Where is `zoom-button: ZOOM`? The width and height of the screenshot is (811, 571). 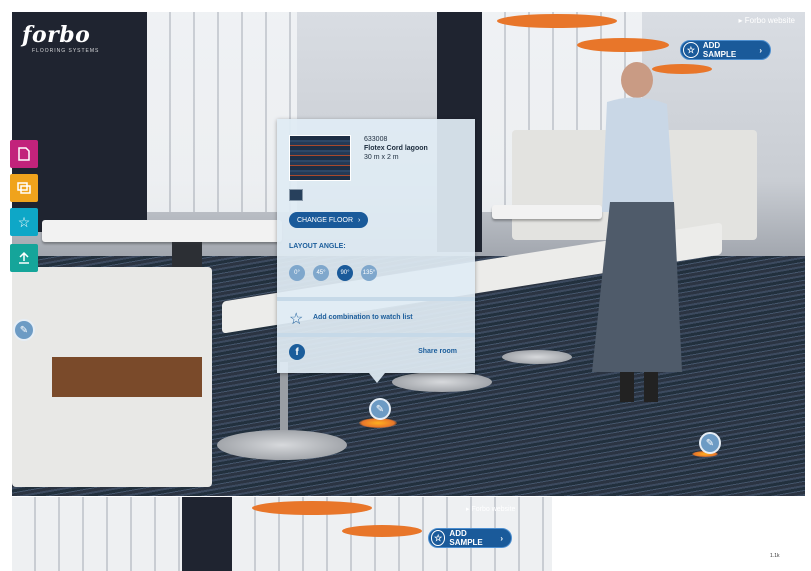
zoom-button: ZOOM is located at coordinates (746, 527).